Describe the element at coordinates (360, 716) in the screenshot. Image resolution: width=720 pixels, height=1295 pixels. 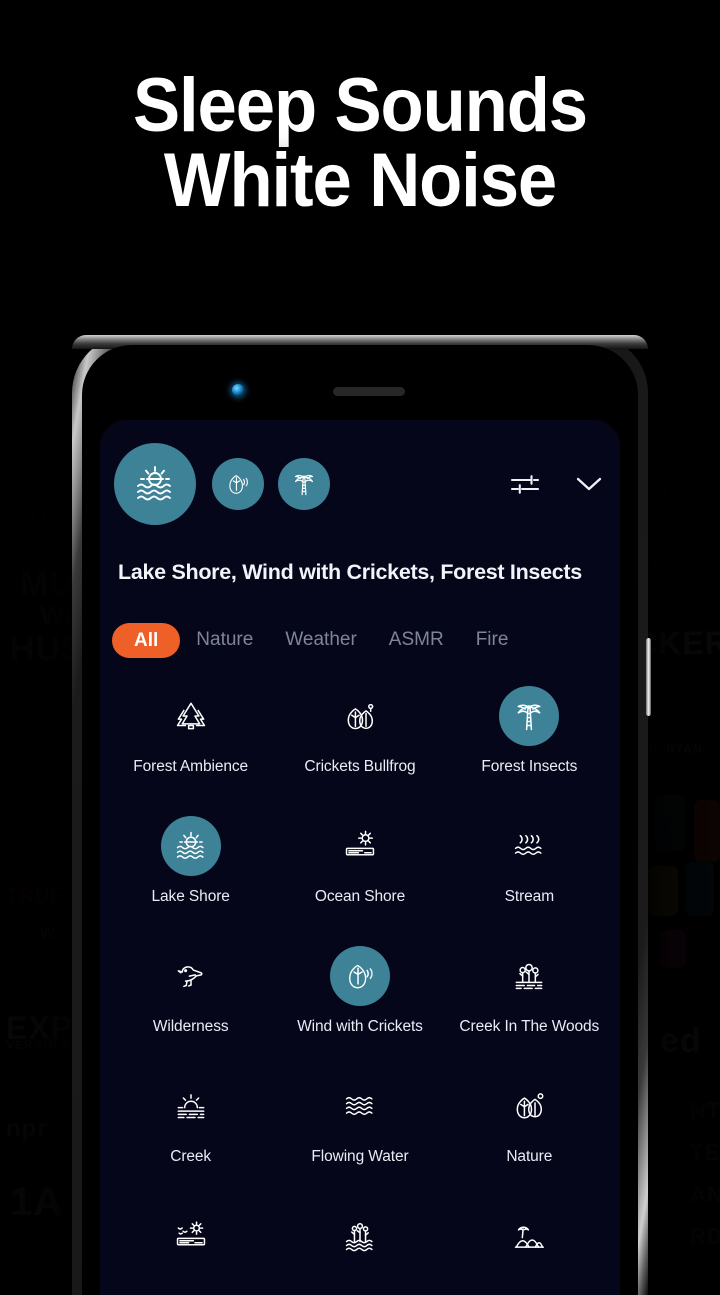
I see `leaves-cricket-icon` at that location.